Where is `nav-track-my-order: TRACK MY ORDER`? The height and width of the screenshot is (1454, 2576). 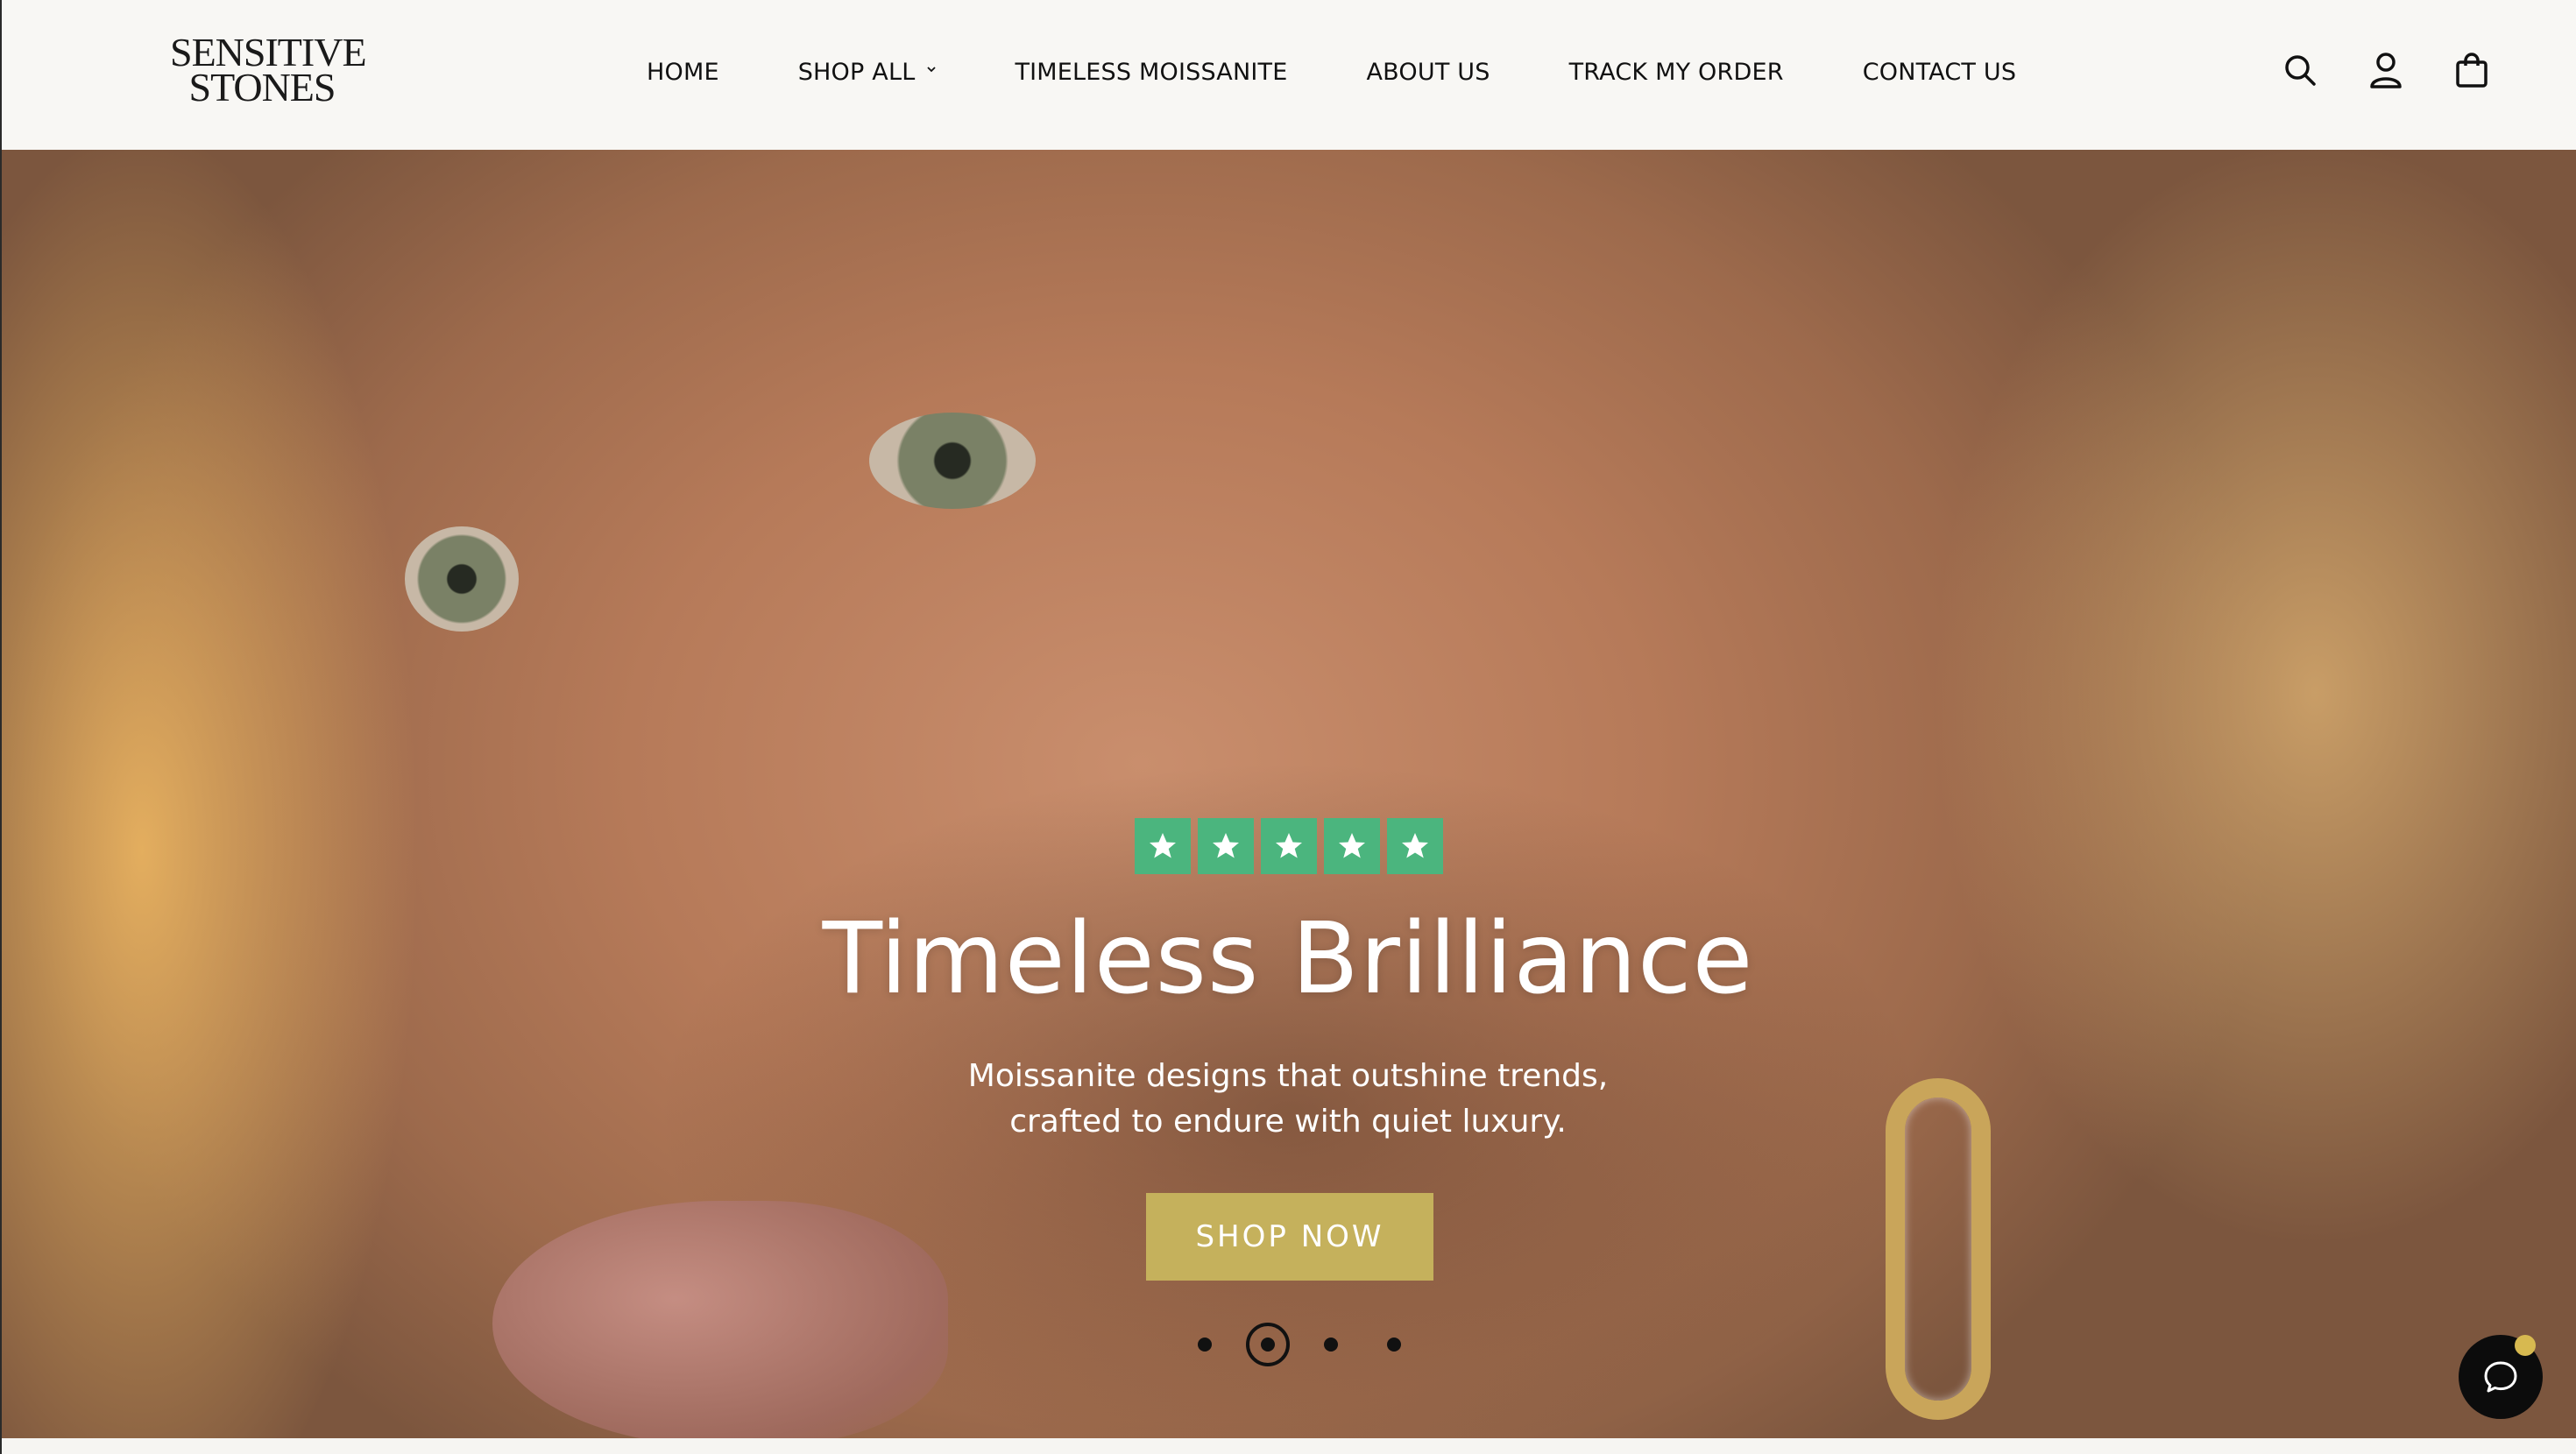 nav-track-my-order: TRACK MY ORDER is located at coordinates (1676, 72).